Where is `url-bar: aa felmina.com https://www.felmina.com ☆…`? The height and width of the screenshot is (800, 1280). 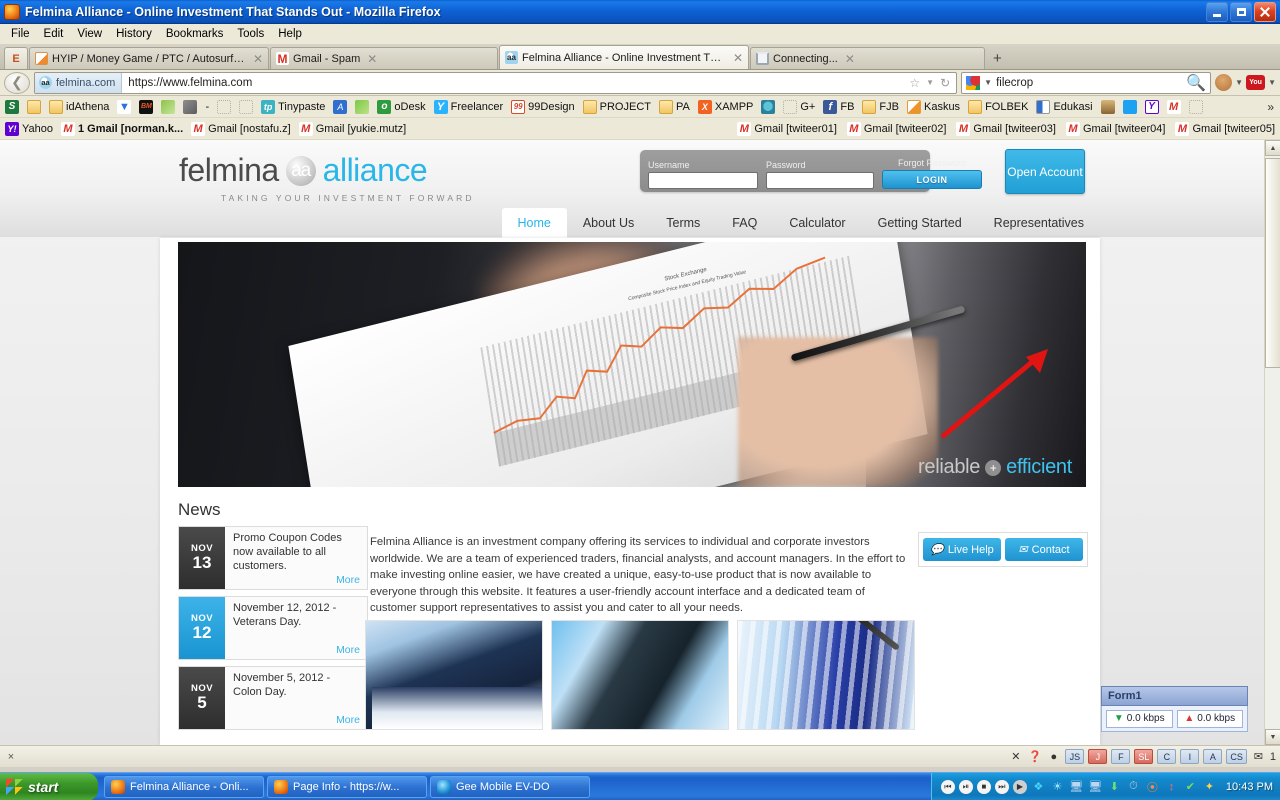 url-bar: aa felmina.com https://www.felmina.com ☆… is located at coordinates (496, 82).